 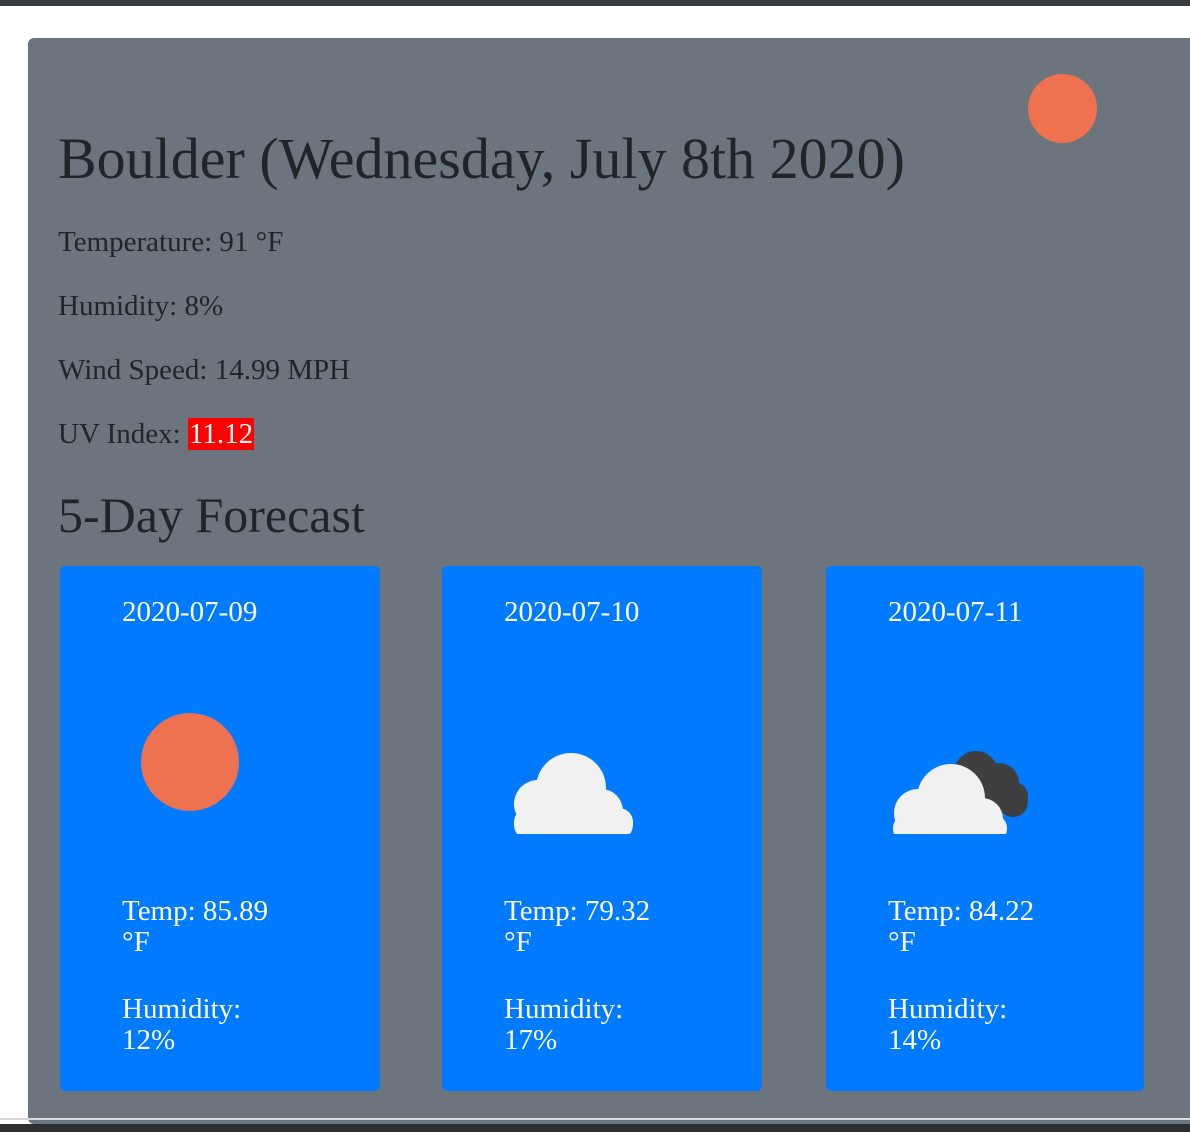 What do you see at coordinates (595, 3) in the screenshot?
I see `browser-top-bar` at bounding box center [595, 3].